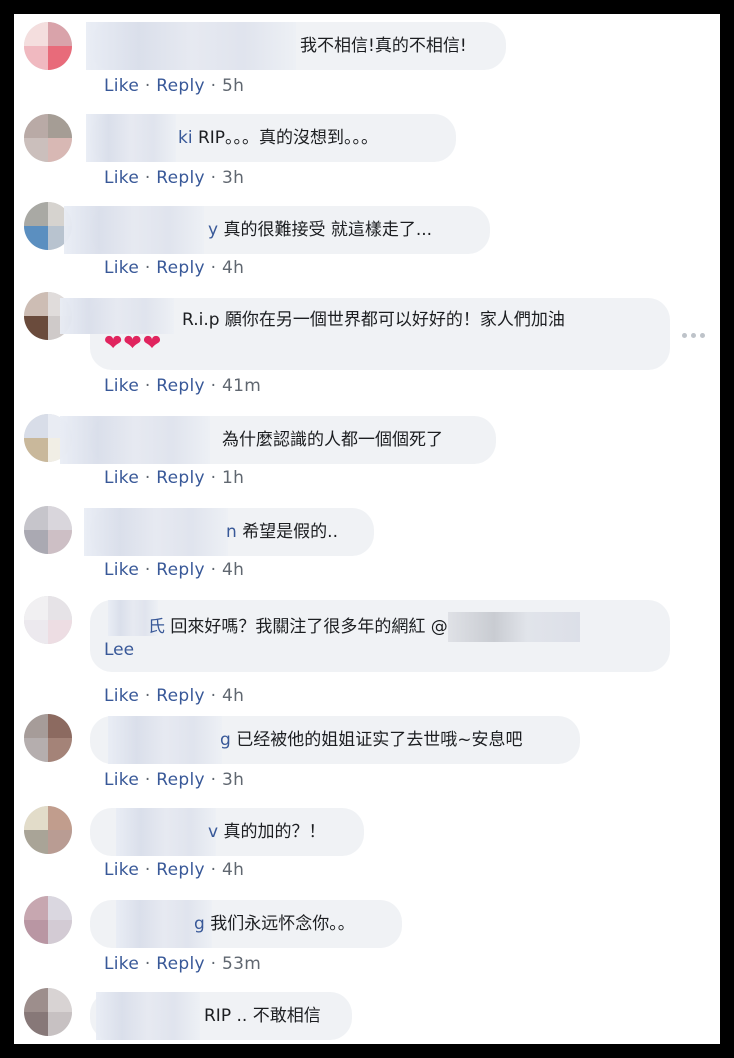 This screenshot has width=734, height=1058. I want to click on comment-text: RIP。。。真的沒想到。。。, so click(288, 138).